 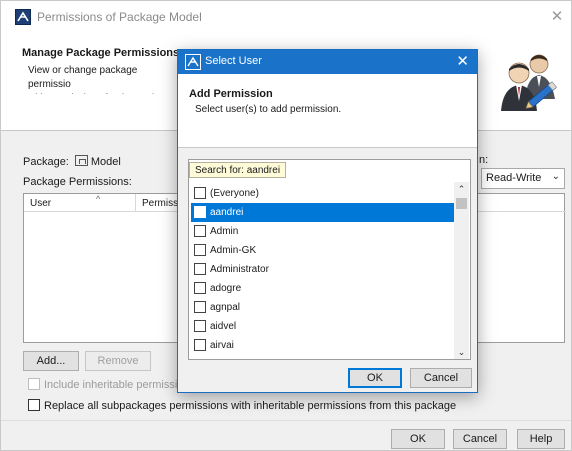 I want to click on package-name: Model, so click(x=105, y=162).